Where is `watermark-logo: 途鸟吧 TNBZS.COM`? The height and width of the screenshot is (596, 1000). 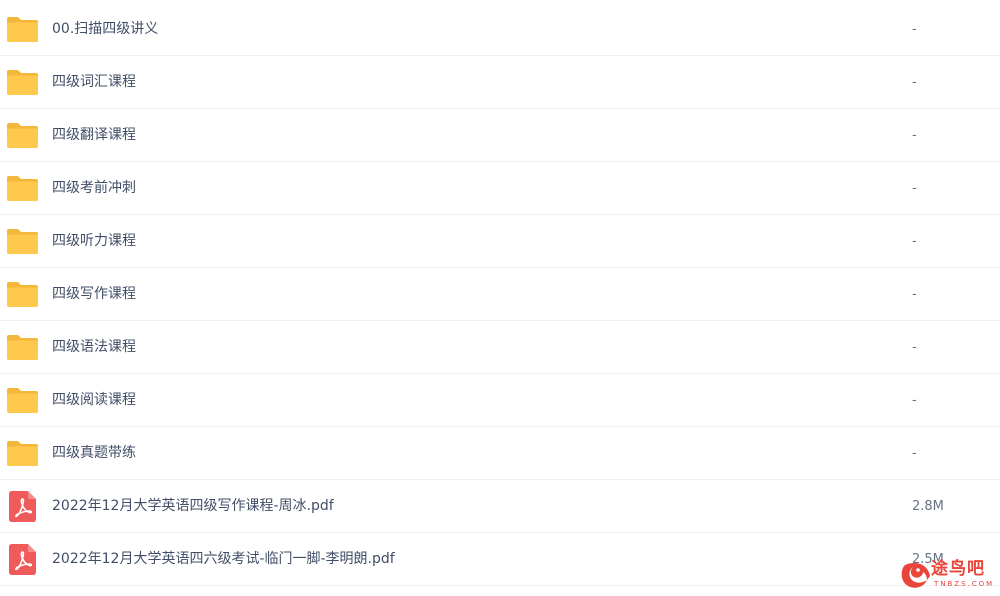 watermark-logo: 途鸟吧 TNBZS.COM is located at coordinates (946, 575).